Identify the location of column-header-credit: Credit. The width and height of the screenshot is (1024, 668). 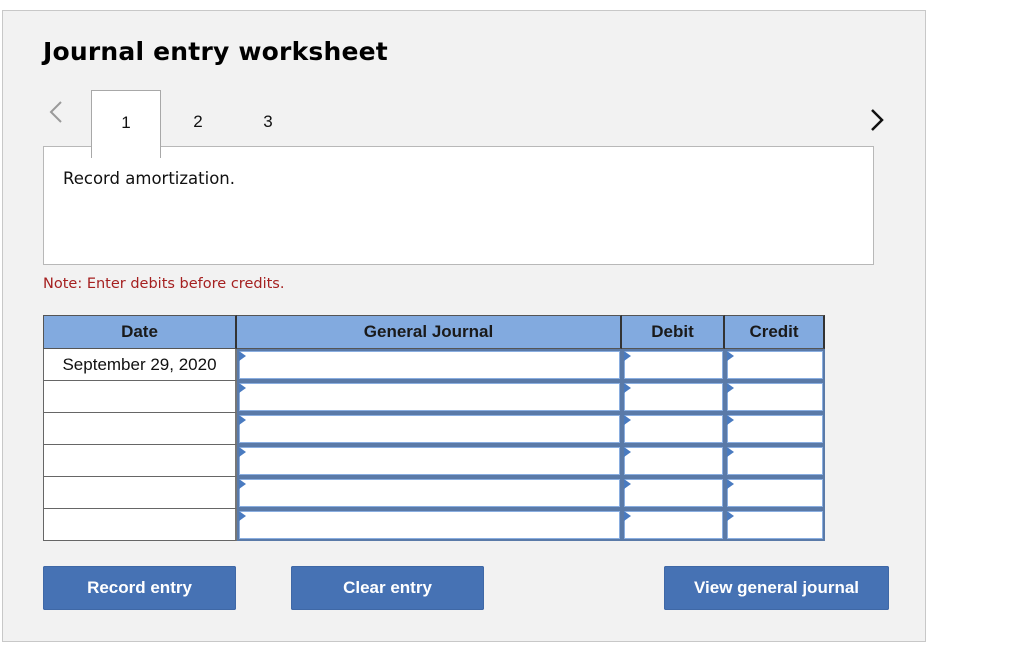
(775, 332).